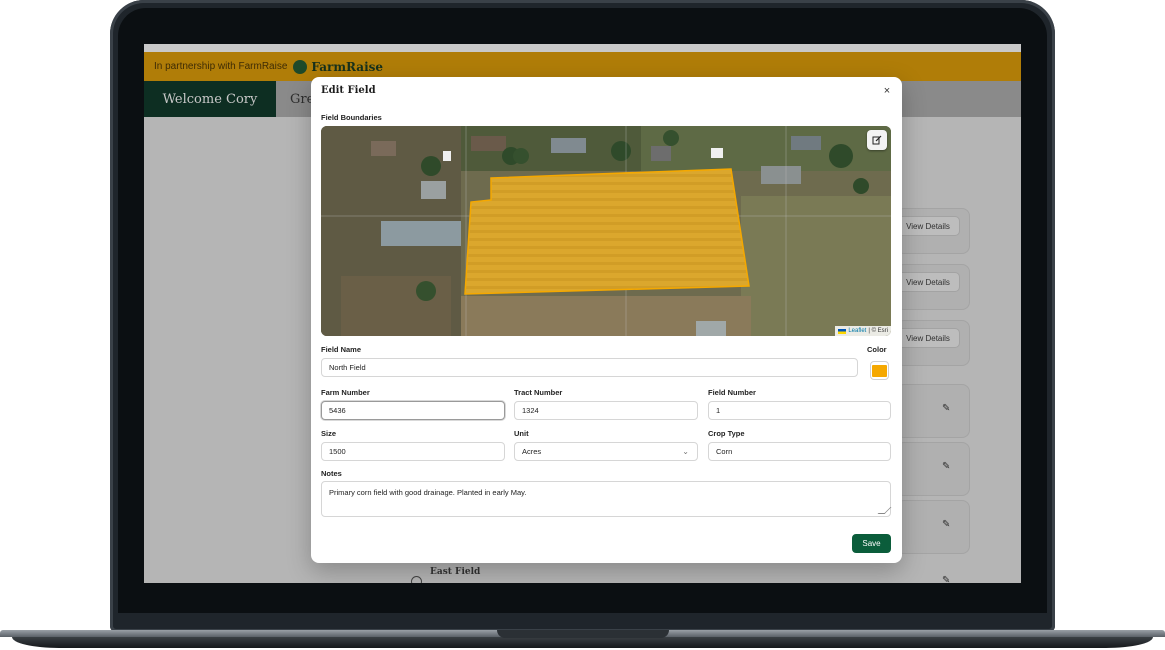 The image size is (1165, 650). What do you see at coordinates (413, 410) in the screenshot?
I see `farm-number-input: 5436` at bounding box center [413, 410].